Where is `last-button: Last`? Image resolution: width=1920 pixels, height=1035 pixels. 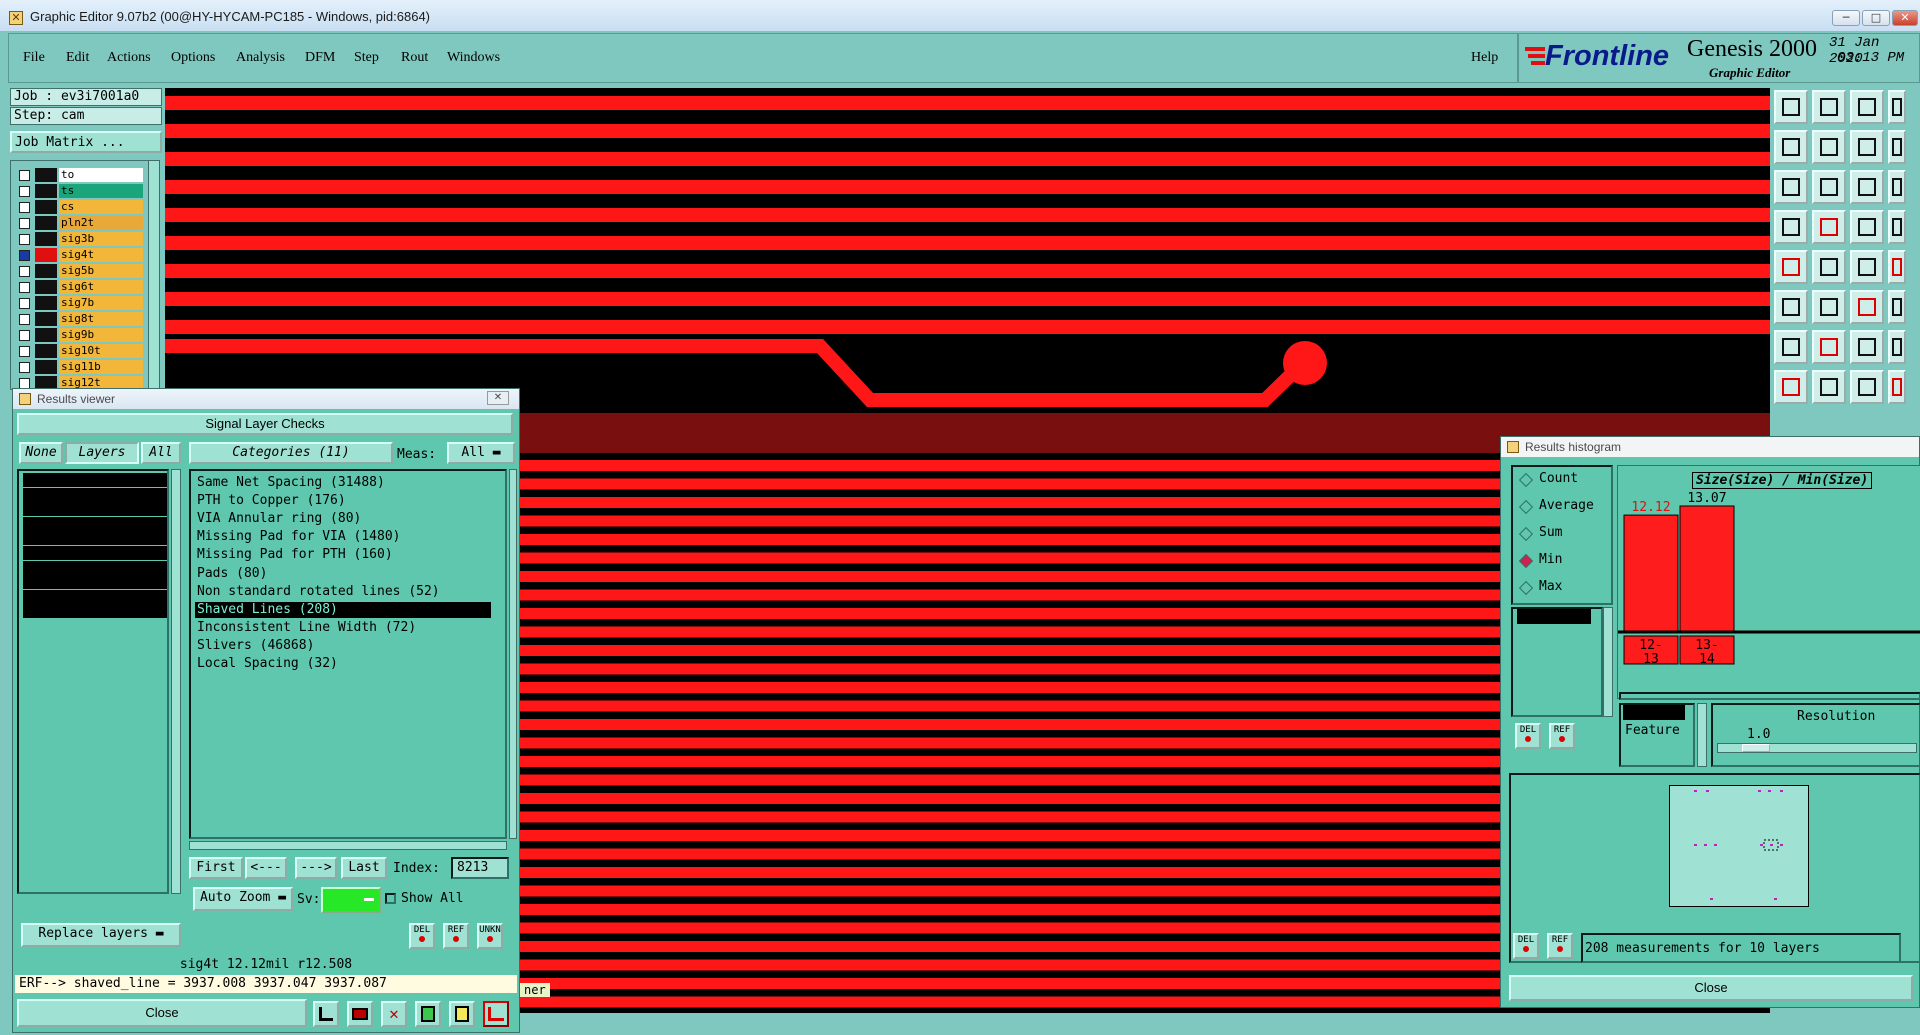 last-button: Last is located at coordinates (364, 868).